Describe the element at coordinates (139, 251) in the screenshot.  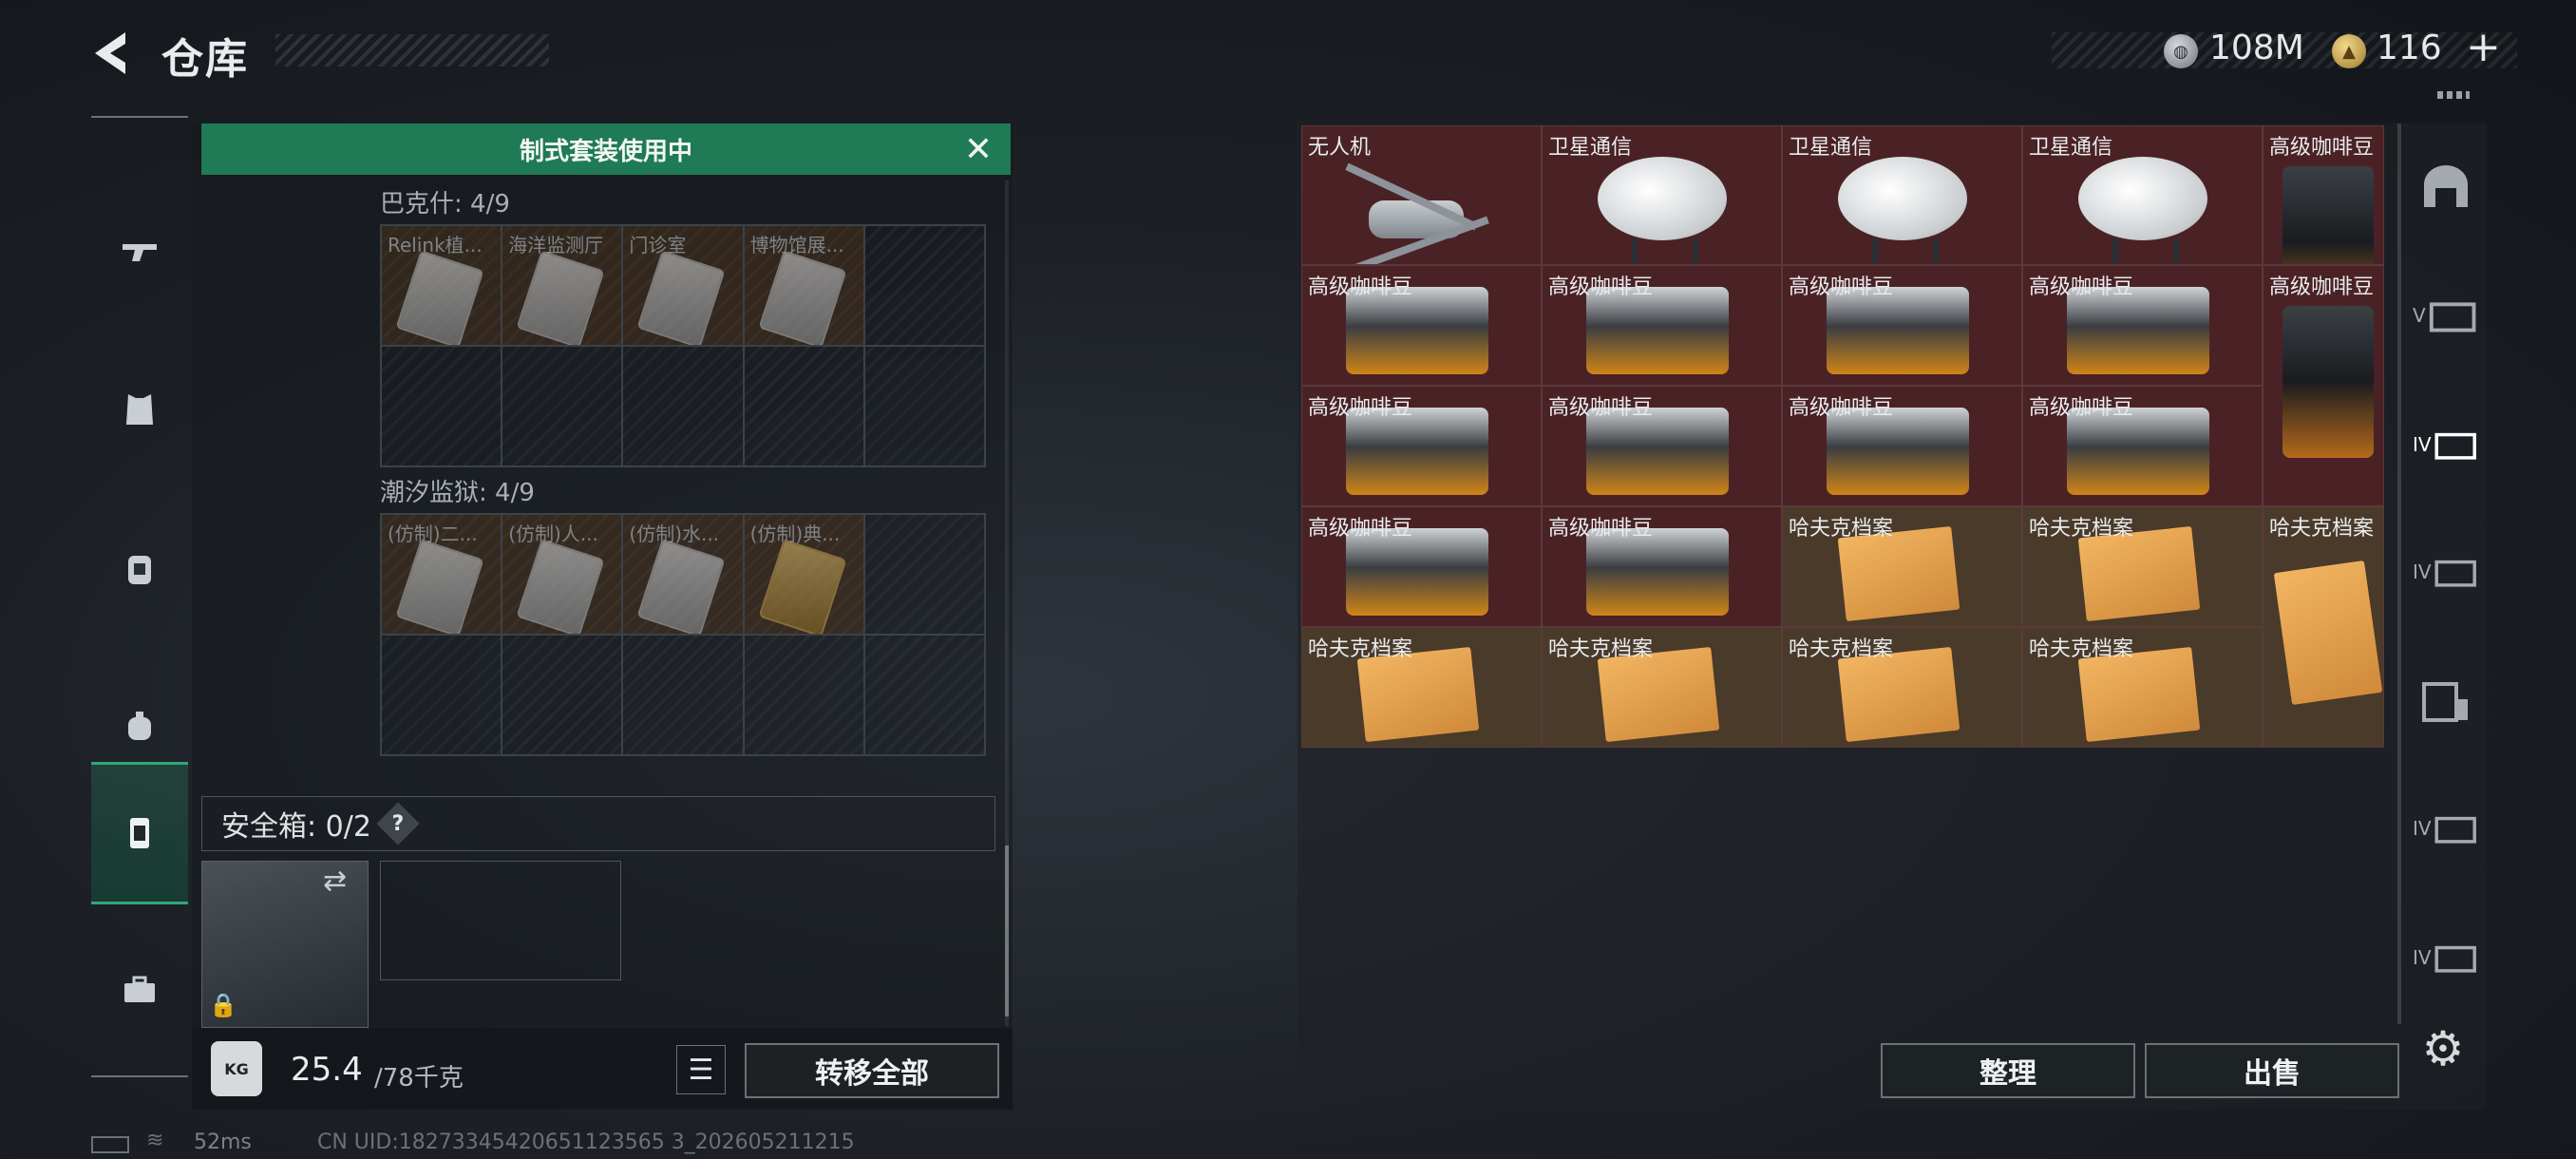
I see `weapon-category-icon` at that location.